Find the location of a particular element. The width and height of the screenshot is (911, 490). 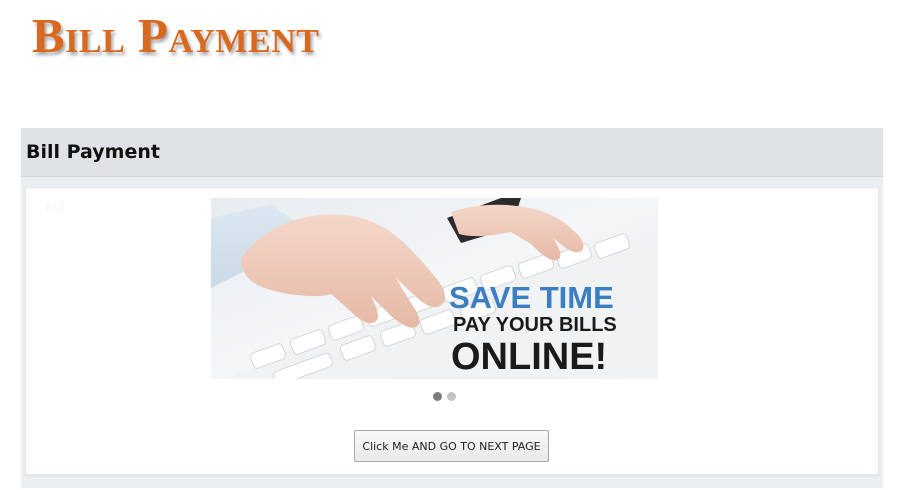

carousel-dots is located at coordinates (444, 397).